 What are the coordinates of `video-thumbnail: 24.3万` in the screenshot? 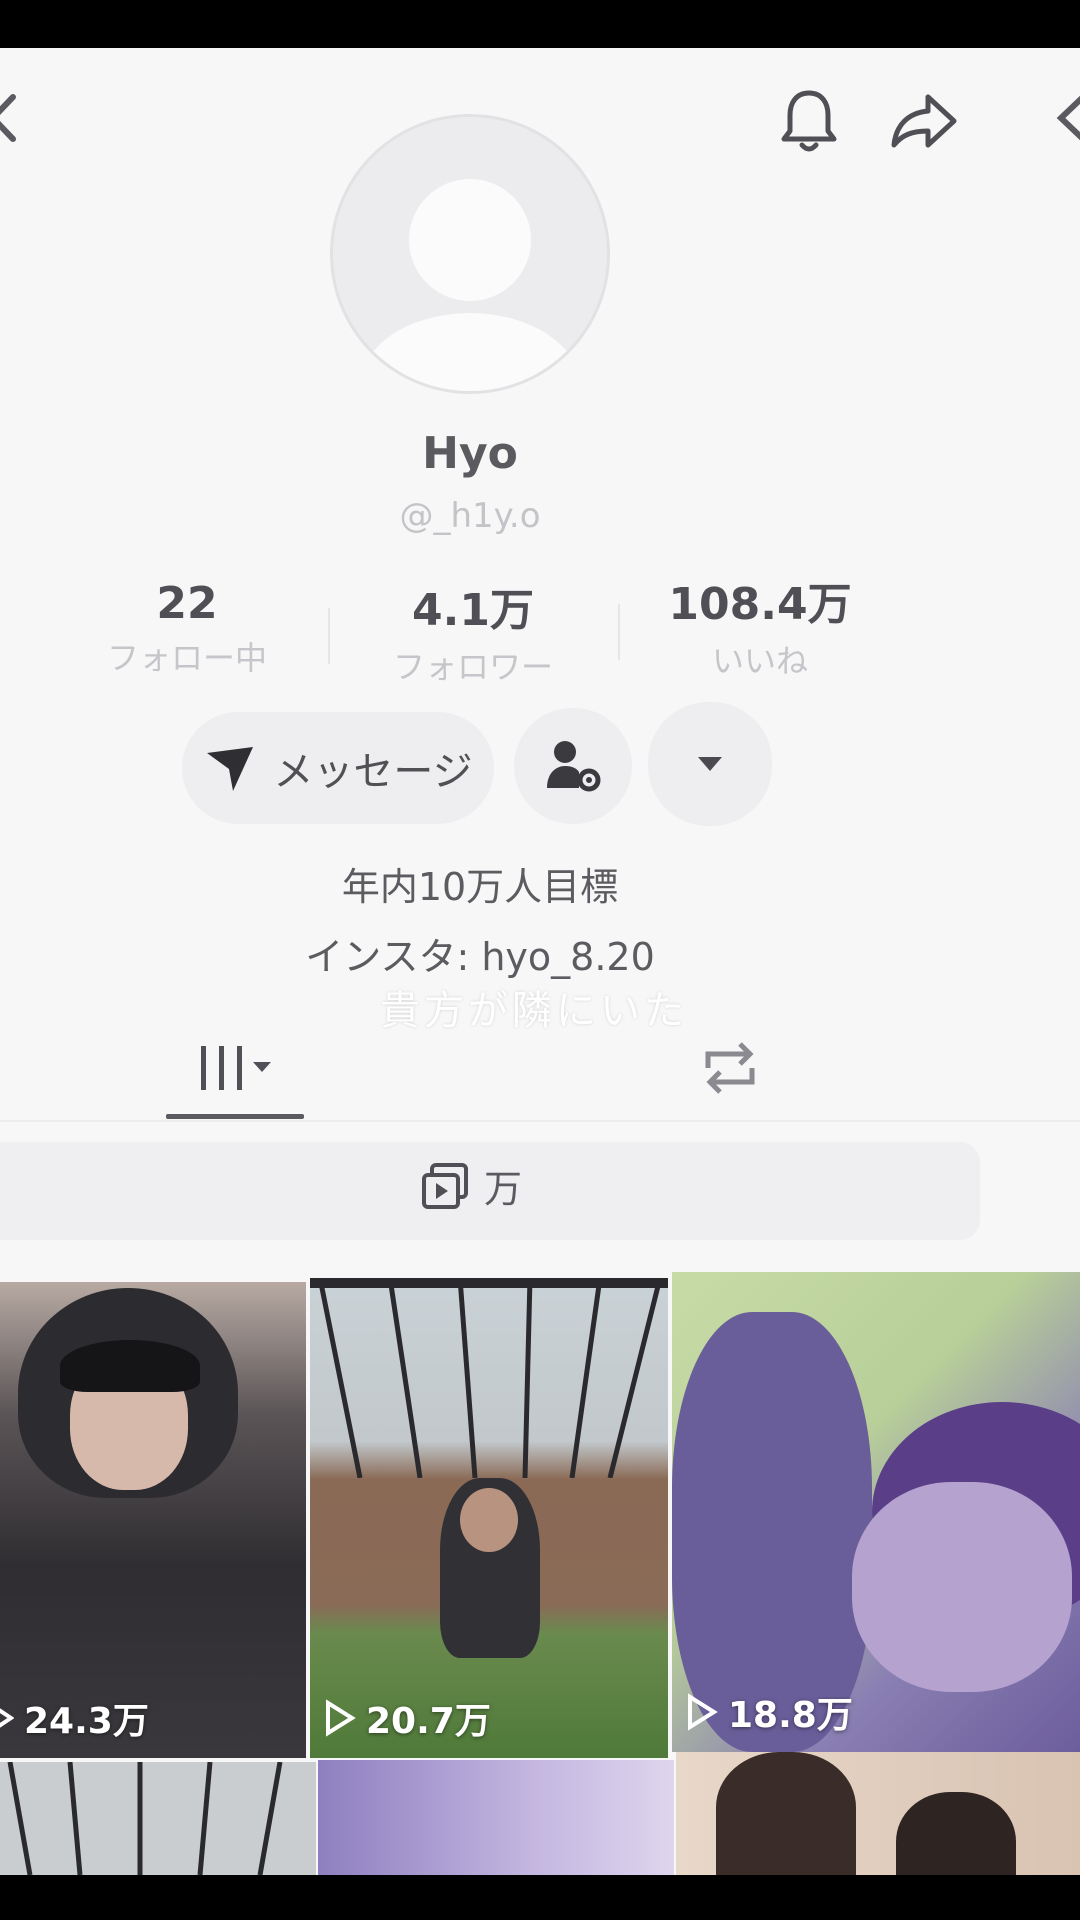 It's located at (153, 1520).